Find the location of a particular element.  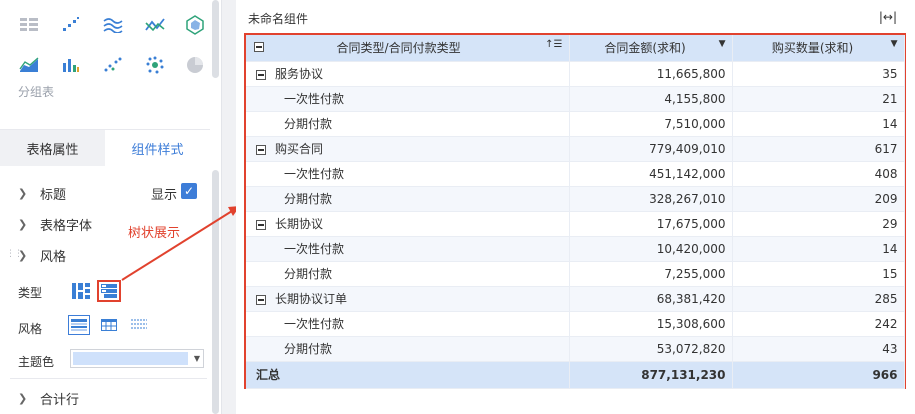

col-header-qty-label: 购买数量(求和) is located at coordinates (812, 48).